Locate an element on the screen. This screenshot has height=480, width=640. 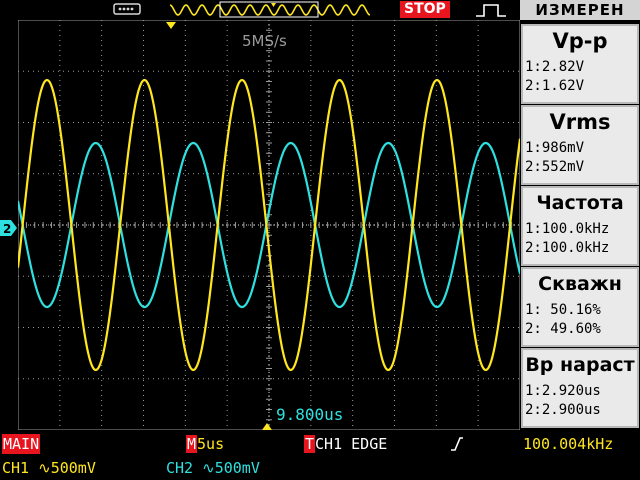
trigger-position-marker-bottom is located at coordinates (267, 426).